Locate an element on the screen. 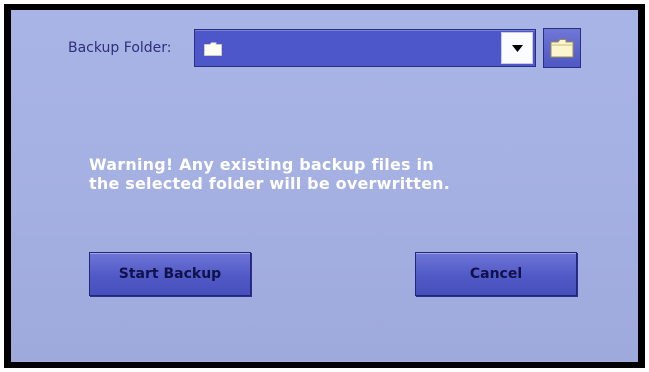 The width and height of the screenshot is (649, 372). backup-folder-label: Backup Folder: is located at coordinates (120, 48).